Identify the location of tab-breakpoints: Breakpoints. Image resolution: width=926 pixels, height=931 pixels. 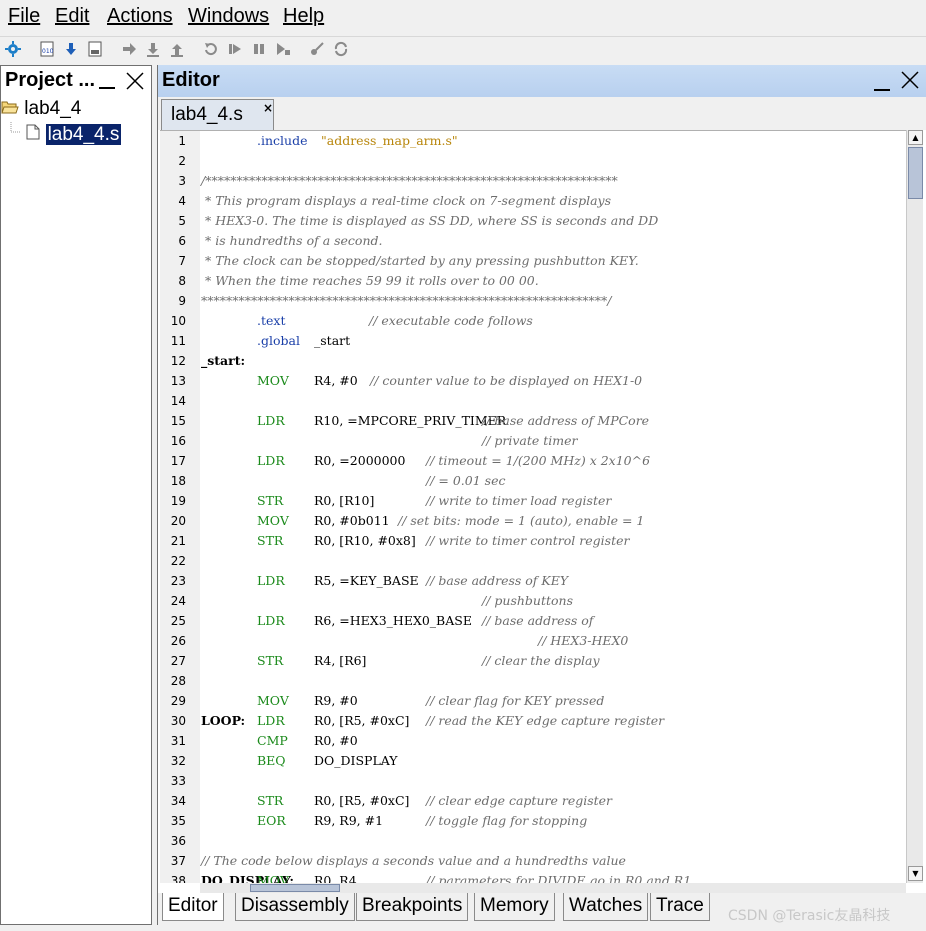
(412, 907).